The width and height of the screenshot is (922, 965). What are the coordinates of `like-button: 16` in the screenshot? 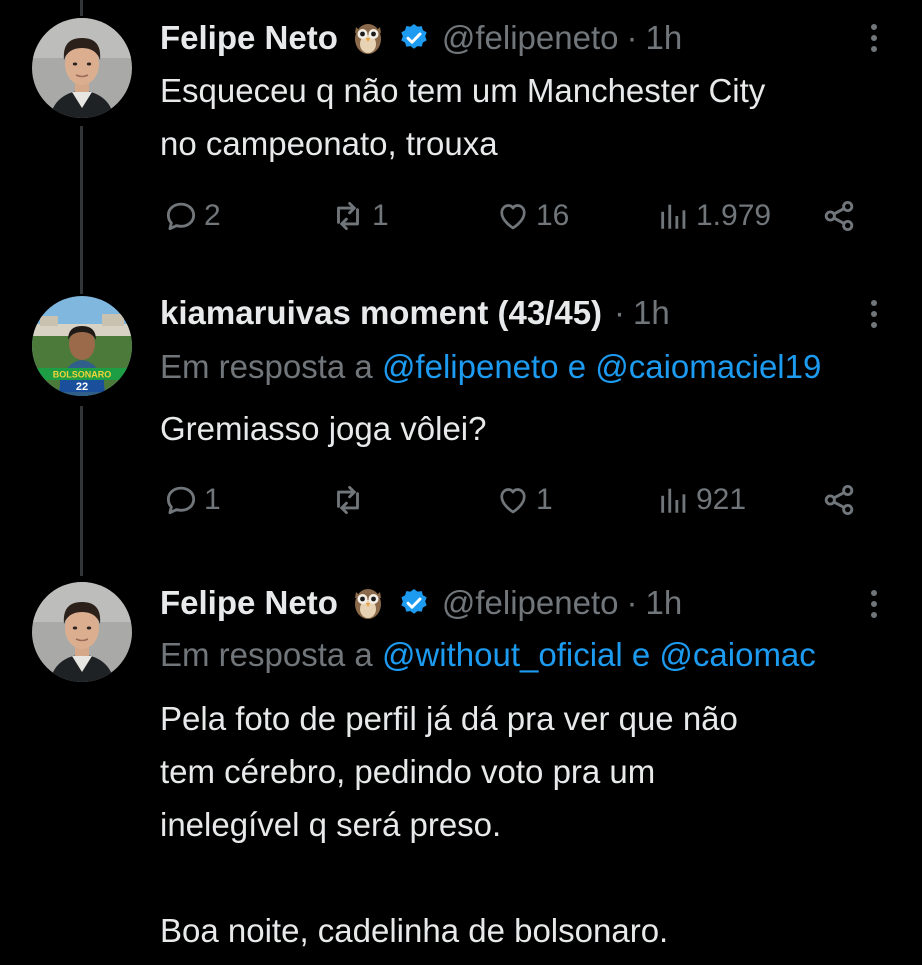 It's located at (531, 216).